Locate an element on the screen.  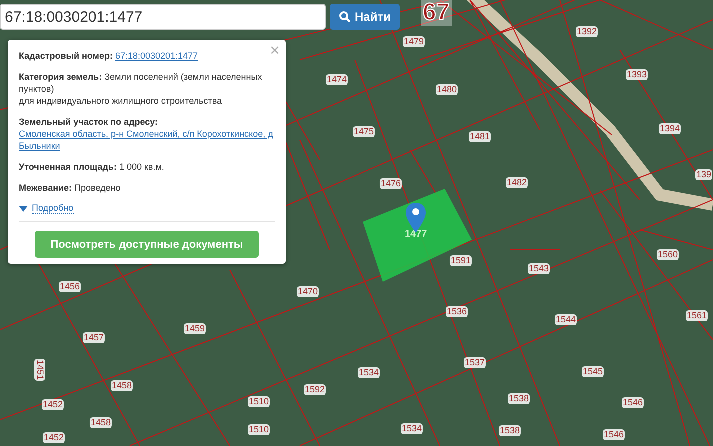
parcel-number: 1474 is located at coordinates (337, 80).